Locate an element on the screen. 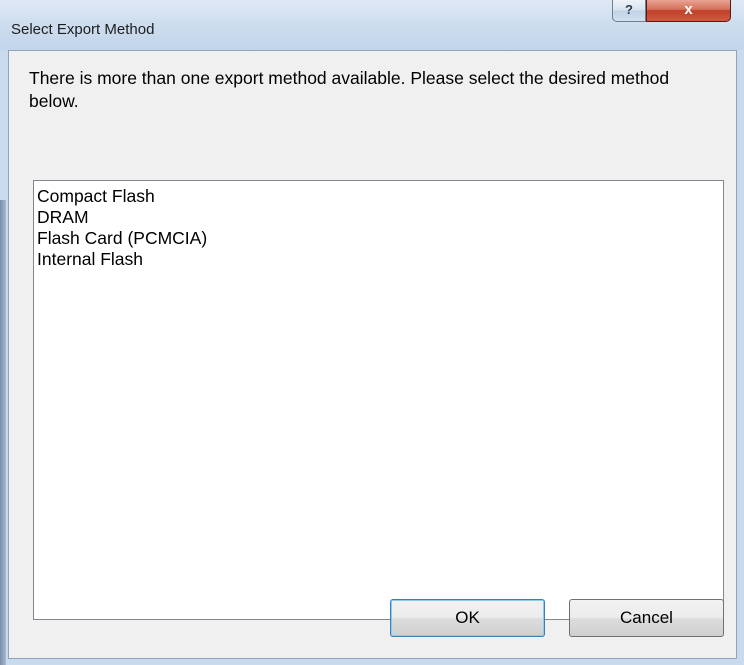 This screenshot has height=665, width=744. window-title: Select Export Method is located at coordinates (83, 29).